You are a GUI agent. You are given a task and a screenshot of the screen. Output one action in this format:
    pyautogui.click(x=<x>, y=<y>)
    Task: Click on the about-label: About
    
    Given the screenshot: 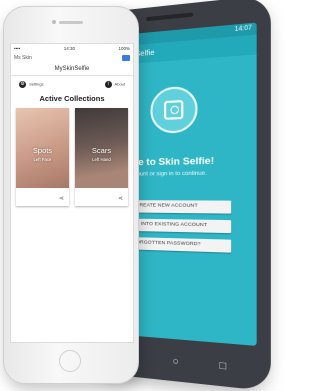 What is the action you would take?
    pyautogui.click(x=120, y=83)
    